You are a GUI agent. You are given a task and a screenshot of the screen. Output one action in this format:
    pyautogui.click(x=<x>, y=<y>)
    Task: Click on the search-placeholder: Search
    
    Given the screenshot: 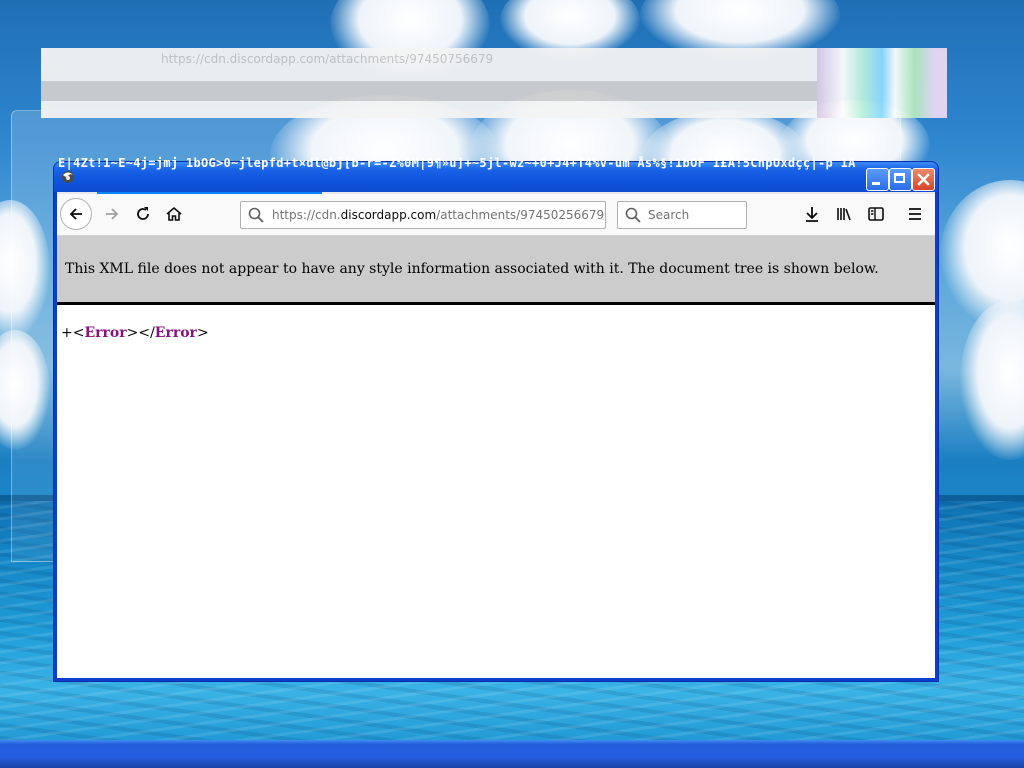 What is the action you would take?
    pyautogui.click(x=669, y=215)
    